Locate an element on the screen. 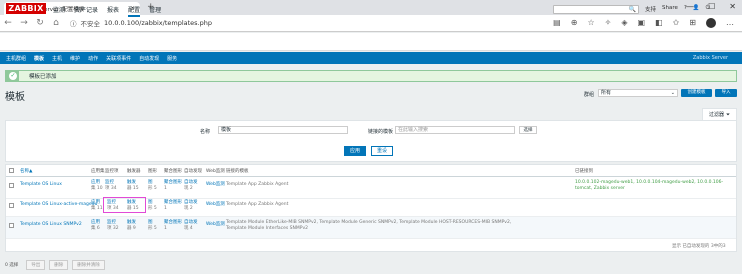  highlight-box is located at coordinates (124, 205).